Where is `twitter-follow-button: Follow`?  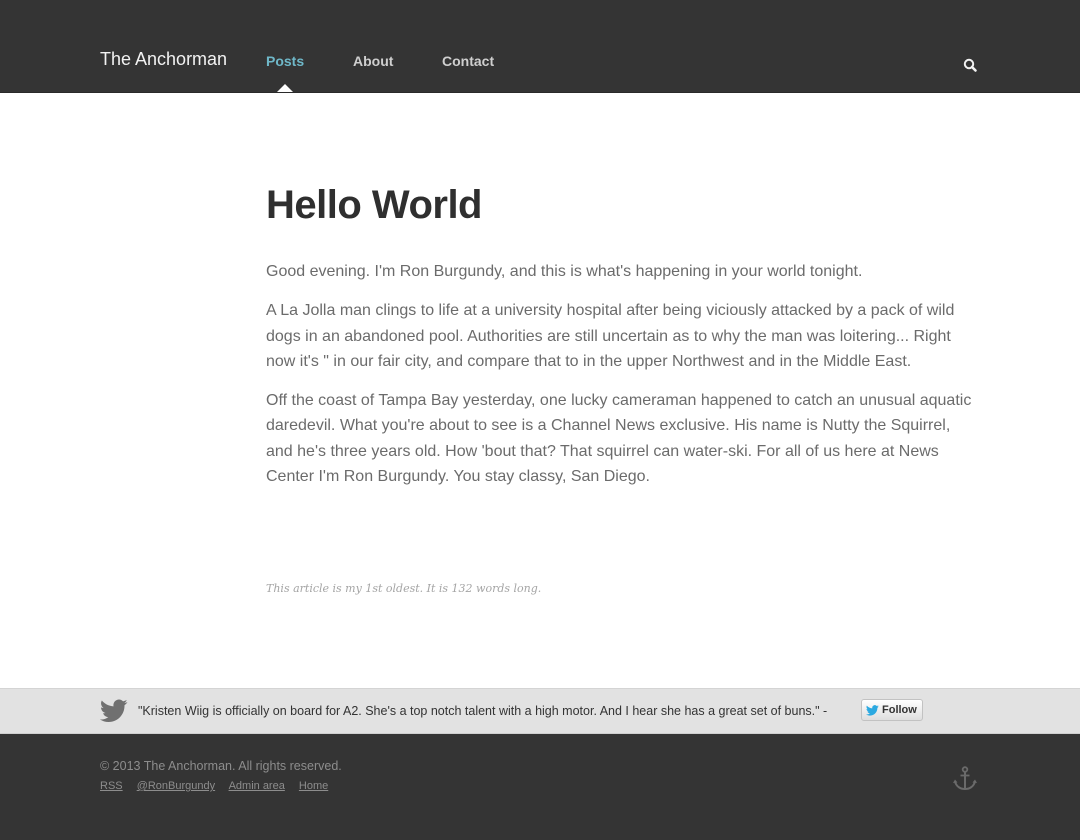
twitter-follow-button: Follow is located at coordinates (892, 710).